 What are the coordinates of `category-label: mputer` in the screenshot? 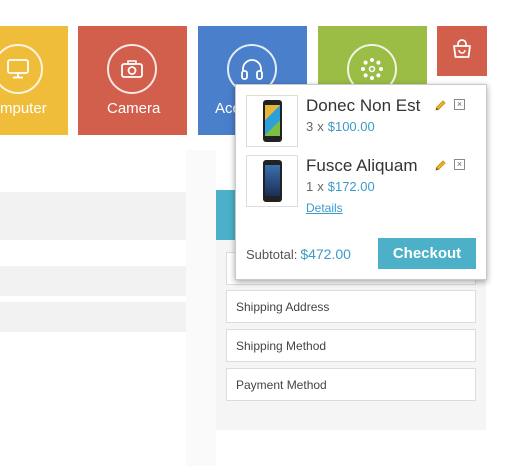 It's located at (23, 108).